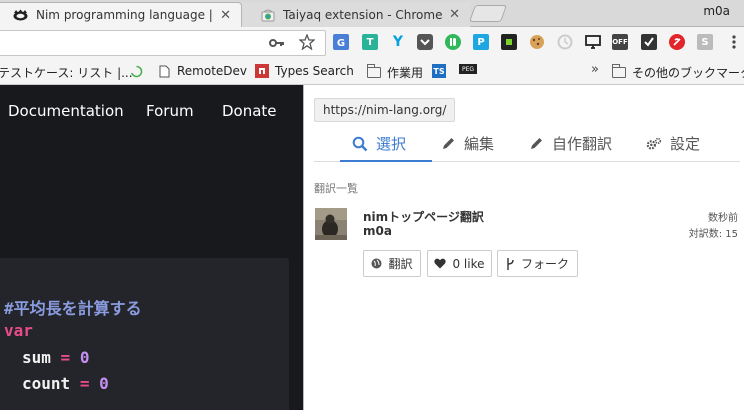 The height and width of the screenshot is (410, 744). I want to click on translation-title: nimトップページ翻訳, so click(423, 216).